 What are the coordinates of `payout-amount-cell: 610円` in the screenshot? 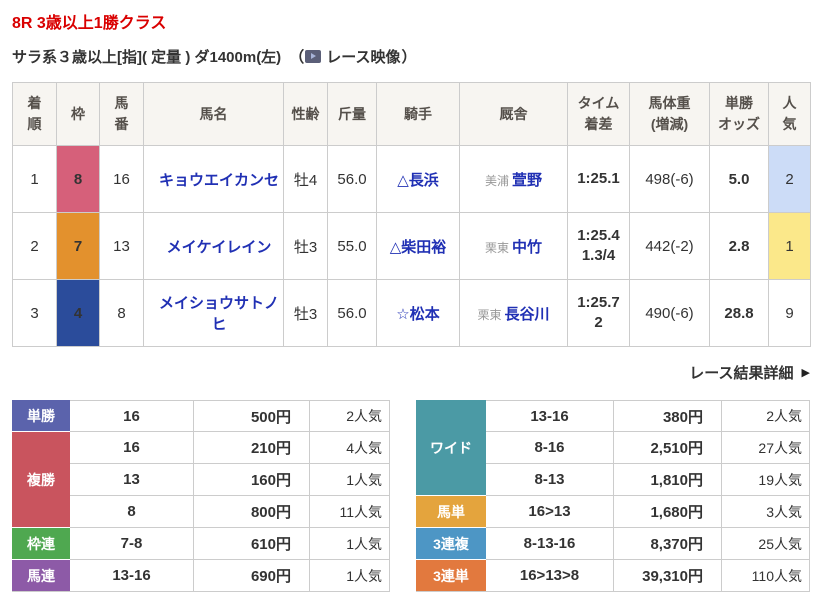 It's located at (252, 544).